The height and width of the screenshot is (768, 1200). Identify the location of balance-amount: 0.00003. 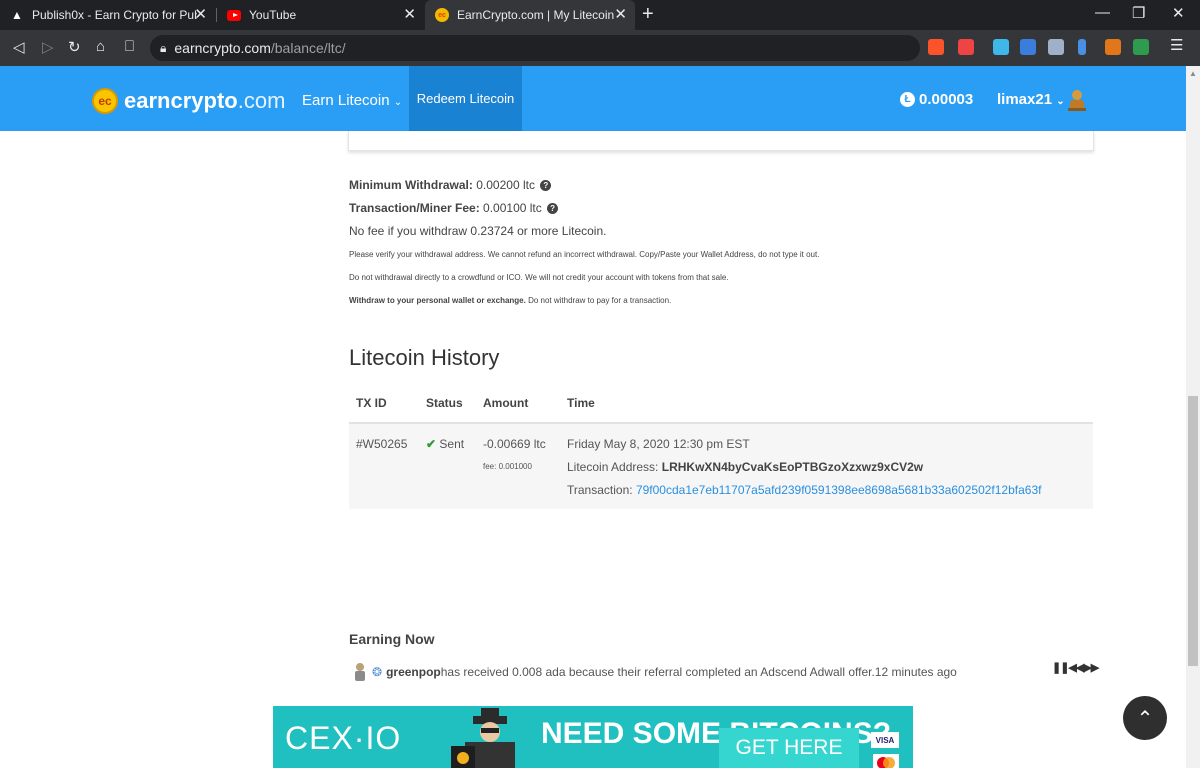
(946, 99).